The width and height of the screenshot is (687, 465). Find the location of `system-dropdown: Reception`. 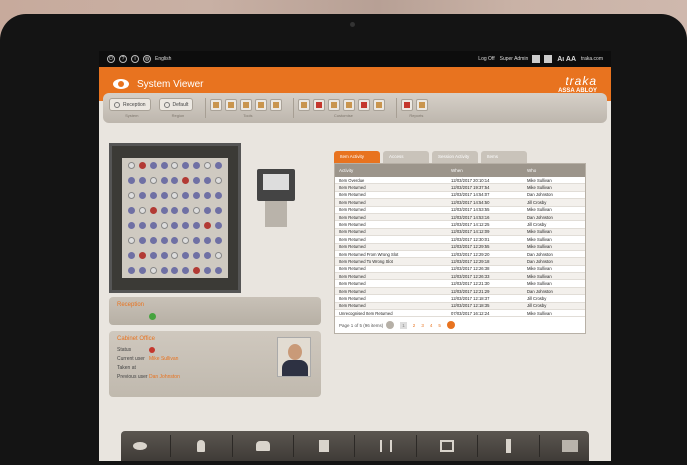

system-dropdown: Reception is located at coordinates (130, 104).